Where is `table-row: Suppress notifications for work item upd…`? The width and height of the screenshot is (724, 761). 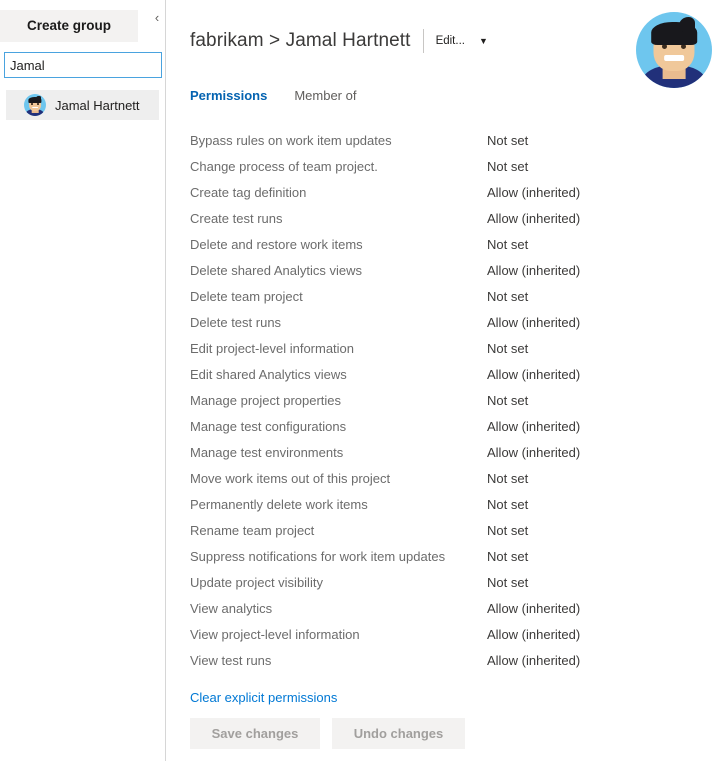 table-row: Suppress notifications for work item upd… is located at coordinates (445, 556).